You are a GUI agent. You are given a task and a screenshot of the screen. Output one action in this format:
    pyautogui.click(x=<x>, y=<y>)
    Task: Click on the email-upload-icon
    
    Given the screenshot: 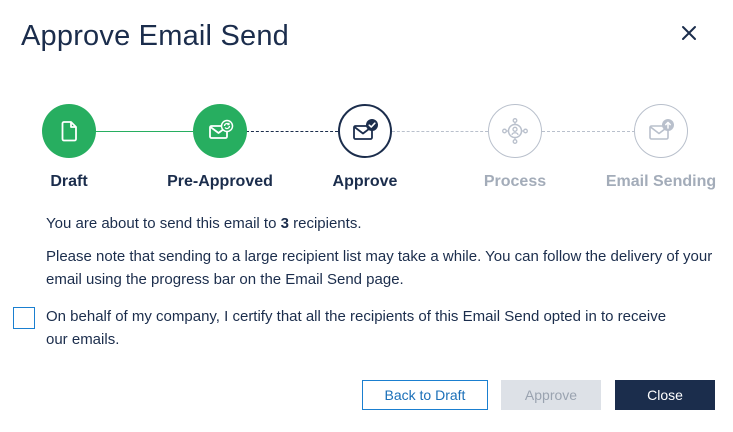 What is the action you would take?
    pyautogui.click(x=661, y=131)
    